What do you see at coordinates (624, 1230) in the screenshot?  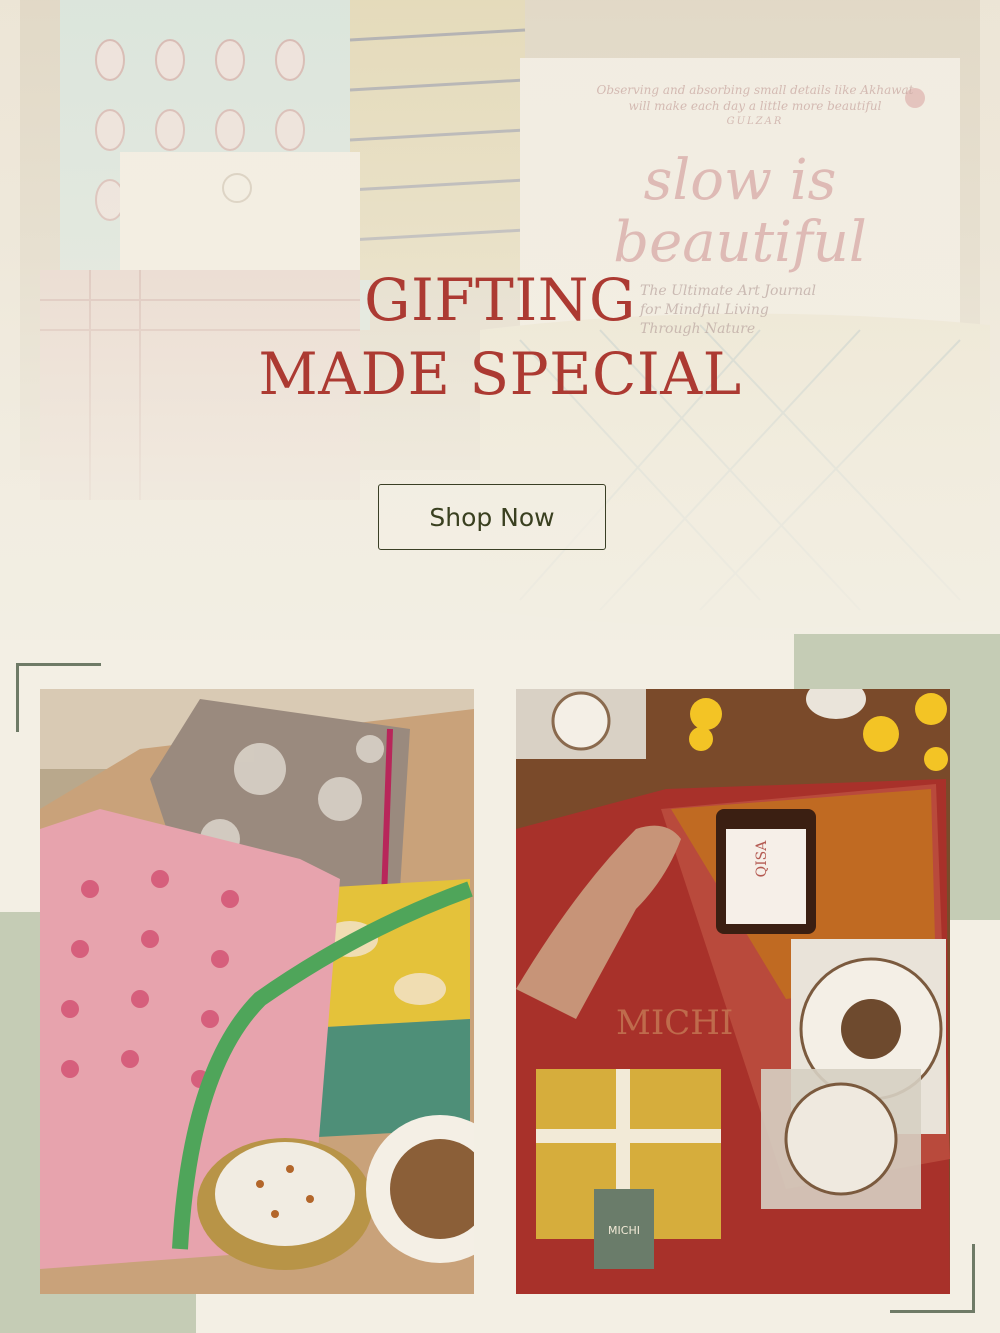 I see `tag-brand-label: MICHI` at bounding box center [624, 1230].